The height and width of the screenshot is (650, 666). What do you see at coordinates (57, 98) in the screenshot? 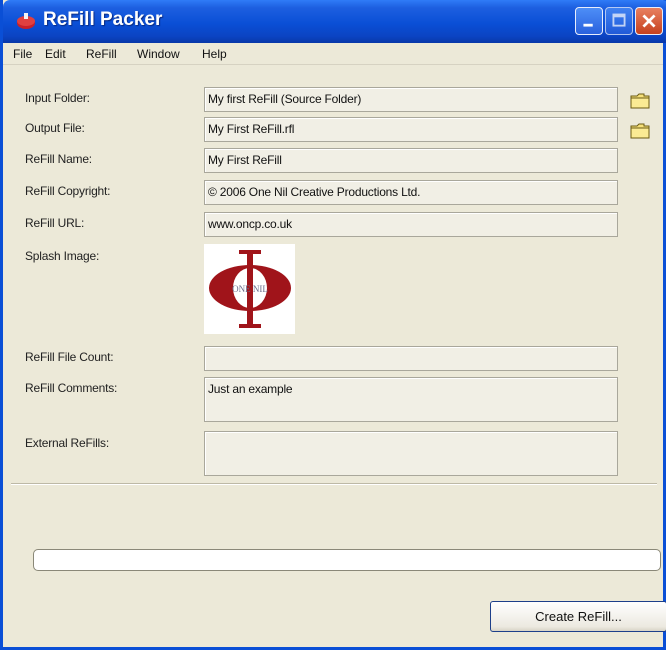
I see `input-folder-label: Input Folder:` at bounding box center [57, 98].